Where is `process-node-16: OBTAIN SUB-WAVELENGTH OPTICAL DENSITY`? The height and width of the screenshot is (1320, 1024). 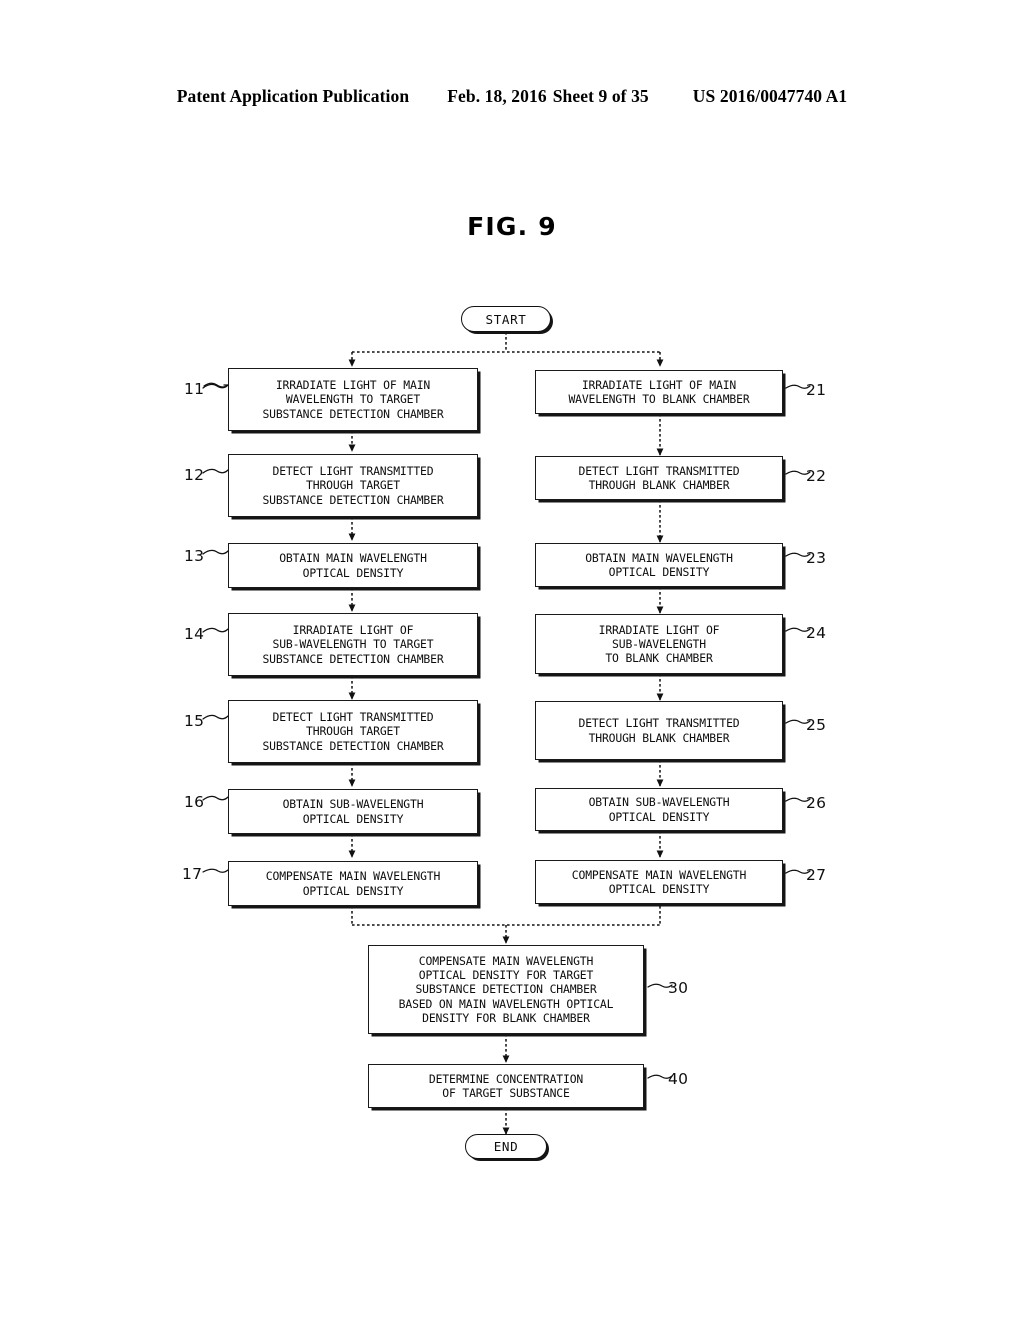 process-node-16: OBTAIN SUB-WAVELENGTH OPTICAL DENSITY is located at coordinates (353, 811).